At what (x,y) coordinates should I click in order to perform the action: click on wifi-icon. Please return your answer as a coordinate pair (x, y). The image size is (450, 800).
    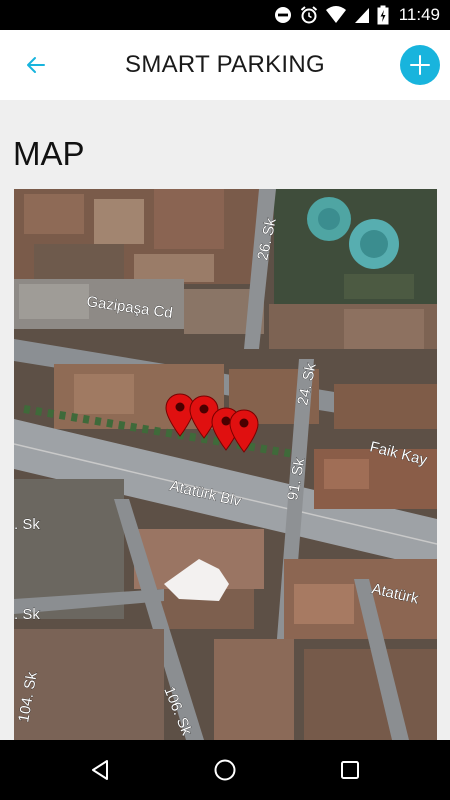
    Looking at the image, I should click on (335, 14).